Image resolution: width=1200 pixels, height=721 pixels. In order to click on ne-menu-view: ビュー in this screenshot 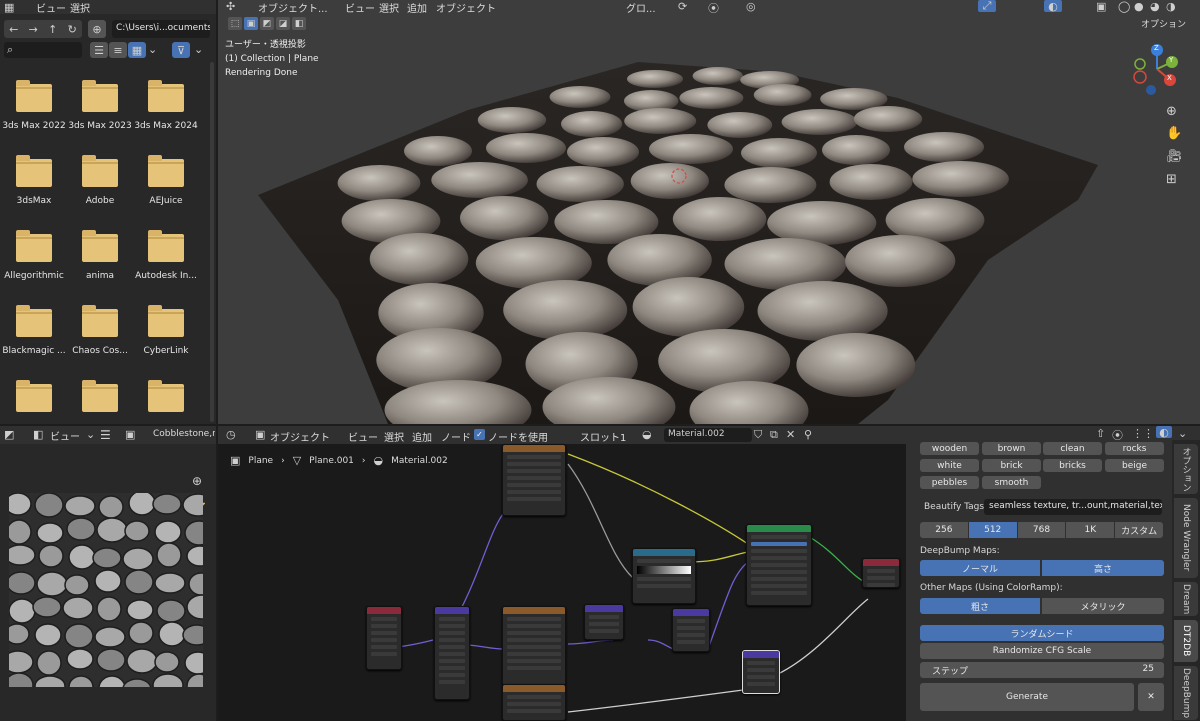, I will do `click(363, 436)`.